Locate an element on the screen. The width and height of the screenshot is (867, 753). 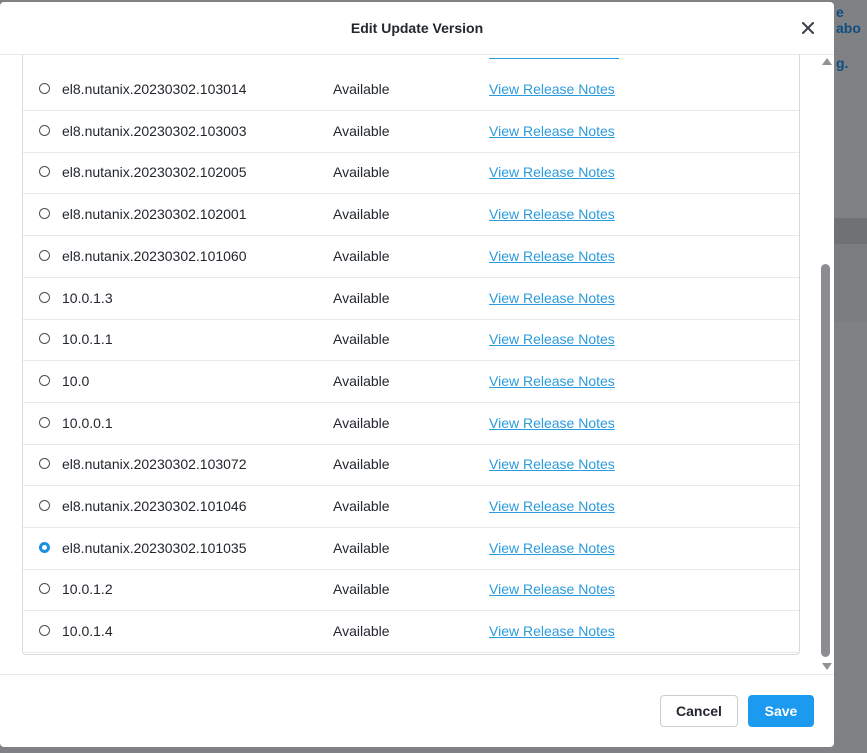
close-button is located at coordinates (808, 28).